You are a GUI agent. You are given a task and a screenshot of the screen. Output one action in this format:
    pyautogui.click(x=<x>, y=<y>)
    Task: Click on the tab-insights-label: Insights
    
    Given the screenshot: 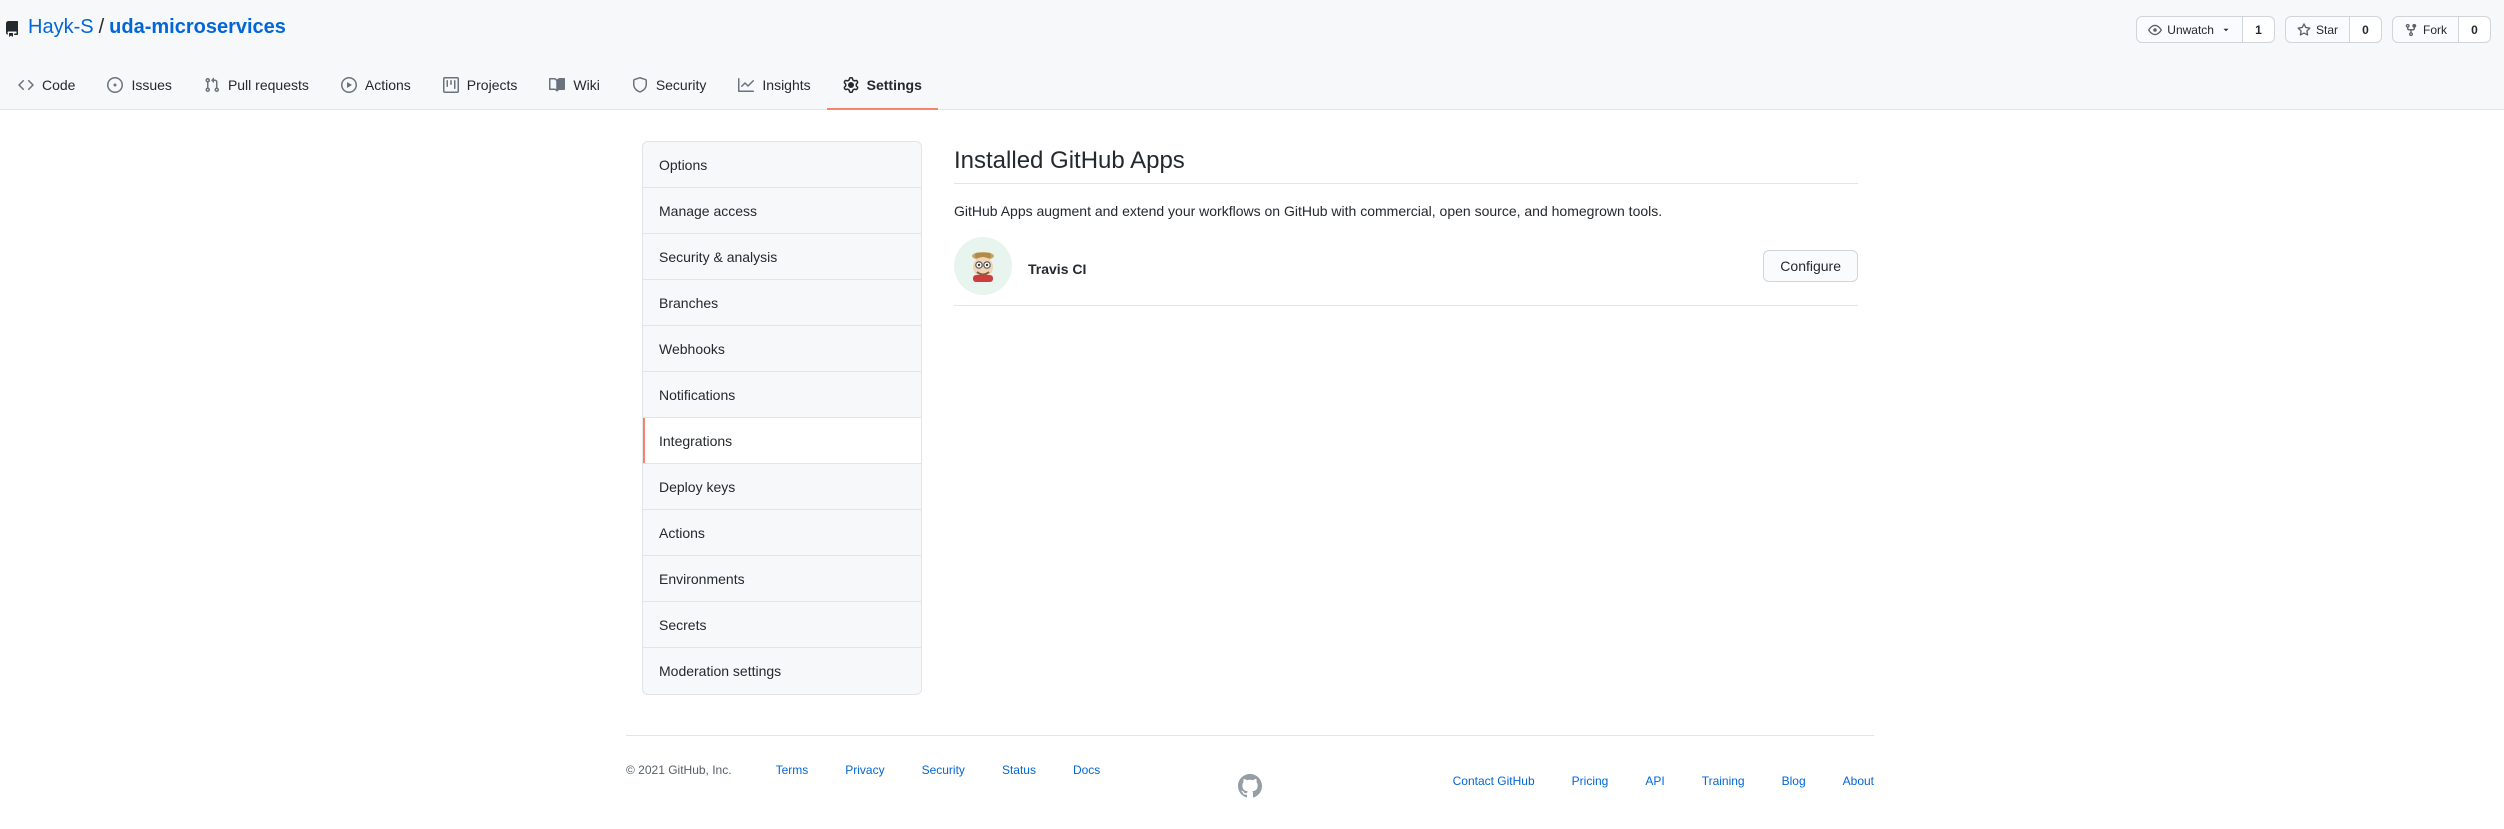 What is the action you would take?
    pyautogui.click(x=786, y=85)
    